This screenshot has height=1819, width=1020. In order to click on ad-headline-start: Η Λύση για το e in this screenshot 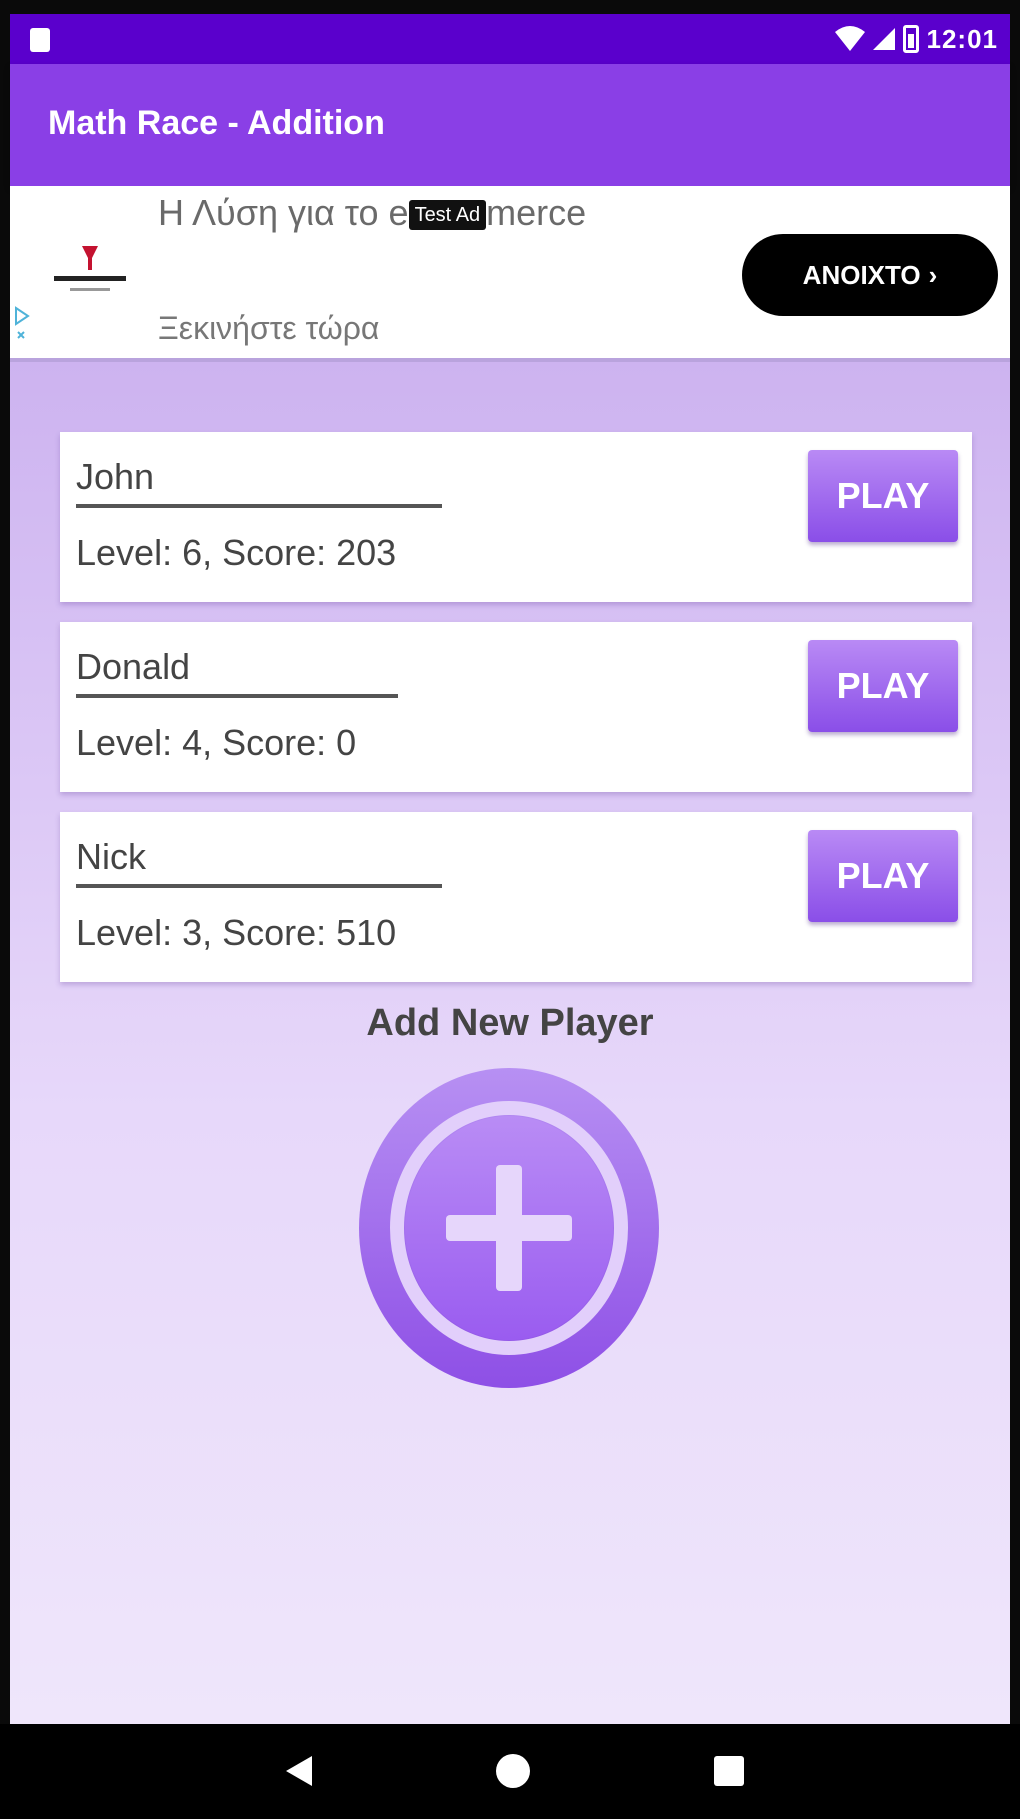, I will do `click(283, 212)`.